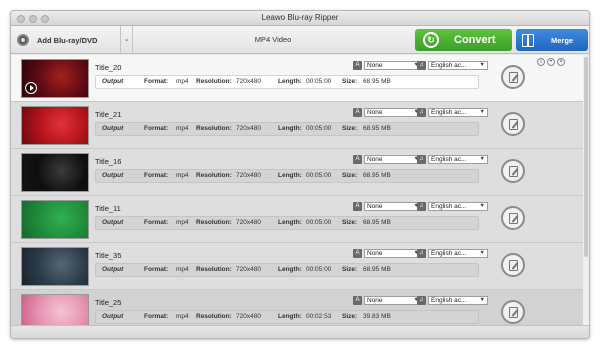 The image size is (600, 349). Describe the element at coordinates (319, 316) in the screenshot. I see `length-value: 00:02:53` at that location.